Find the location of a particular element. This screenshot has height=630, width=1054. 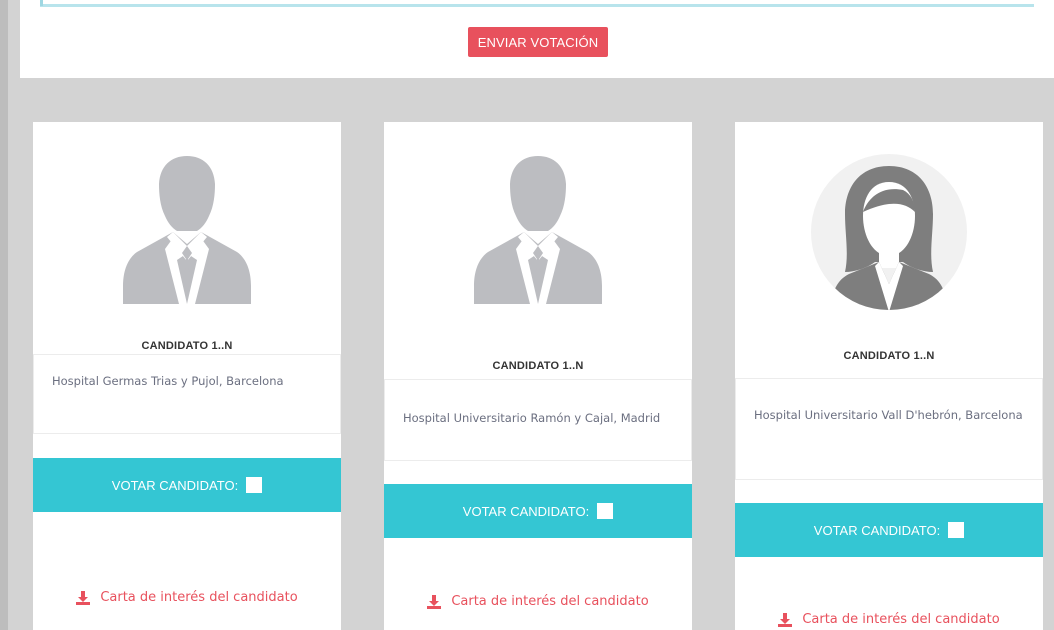

top-accent-line is located at coordinates (537, 5).